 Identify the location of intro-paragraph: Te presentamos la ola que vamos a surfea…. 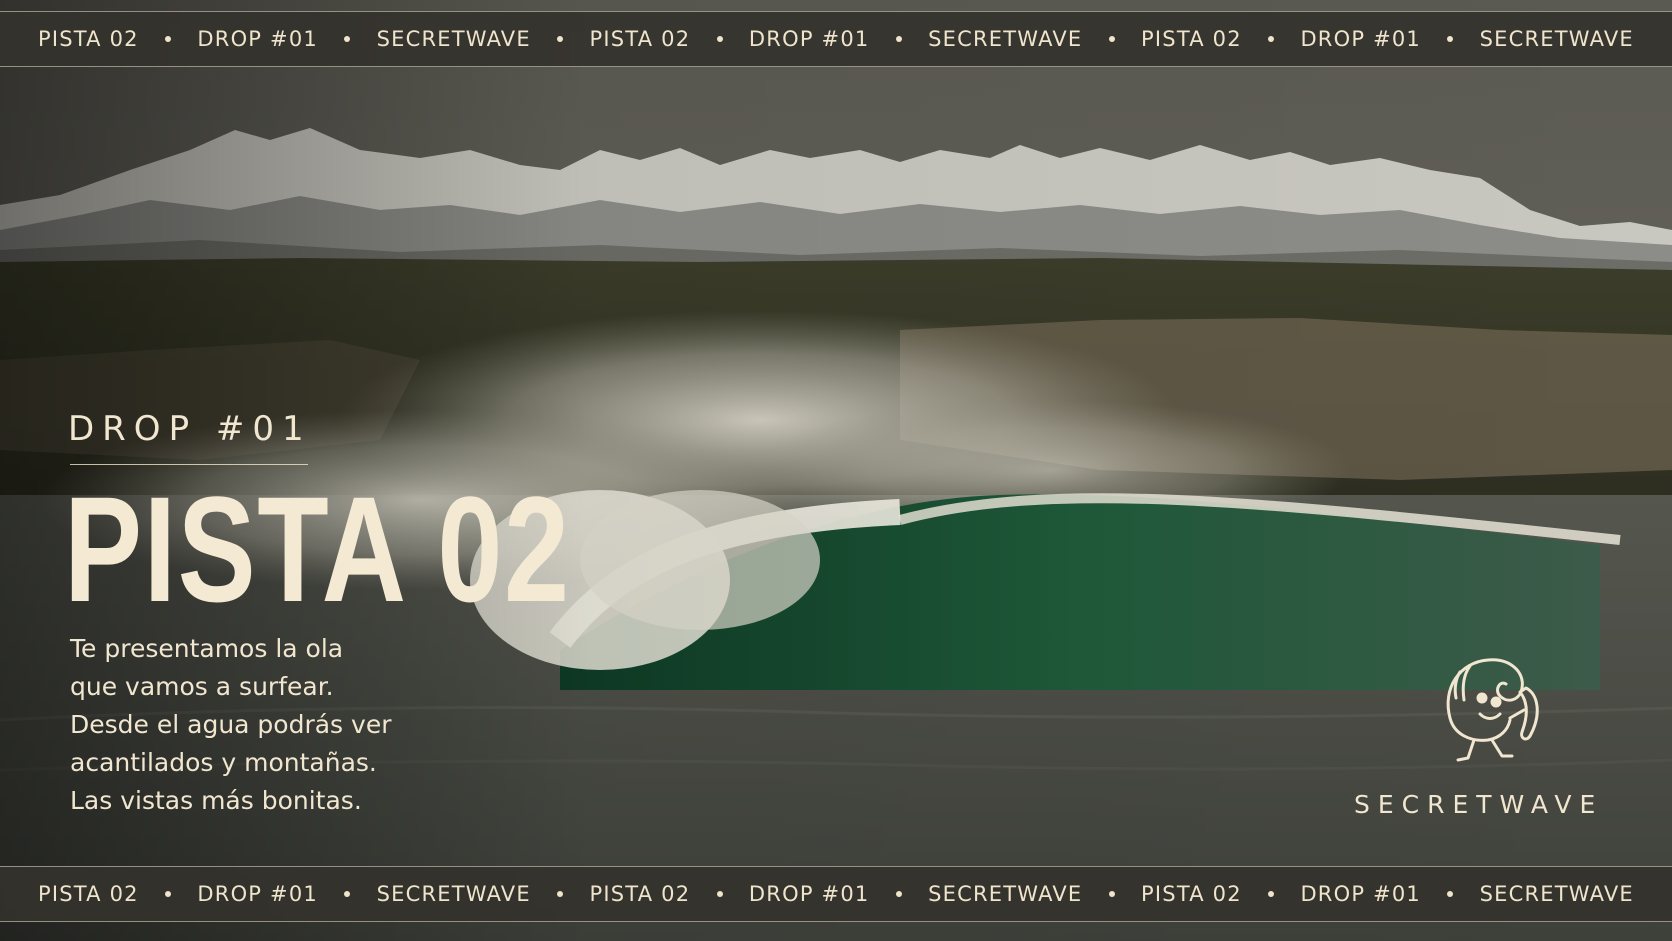
(280, 725).